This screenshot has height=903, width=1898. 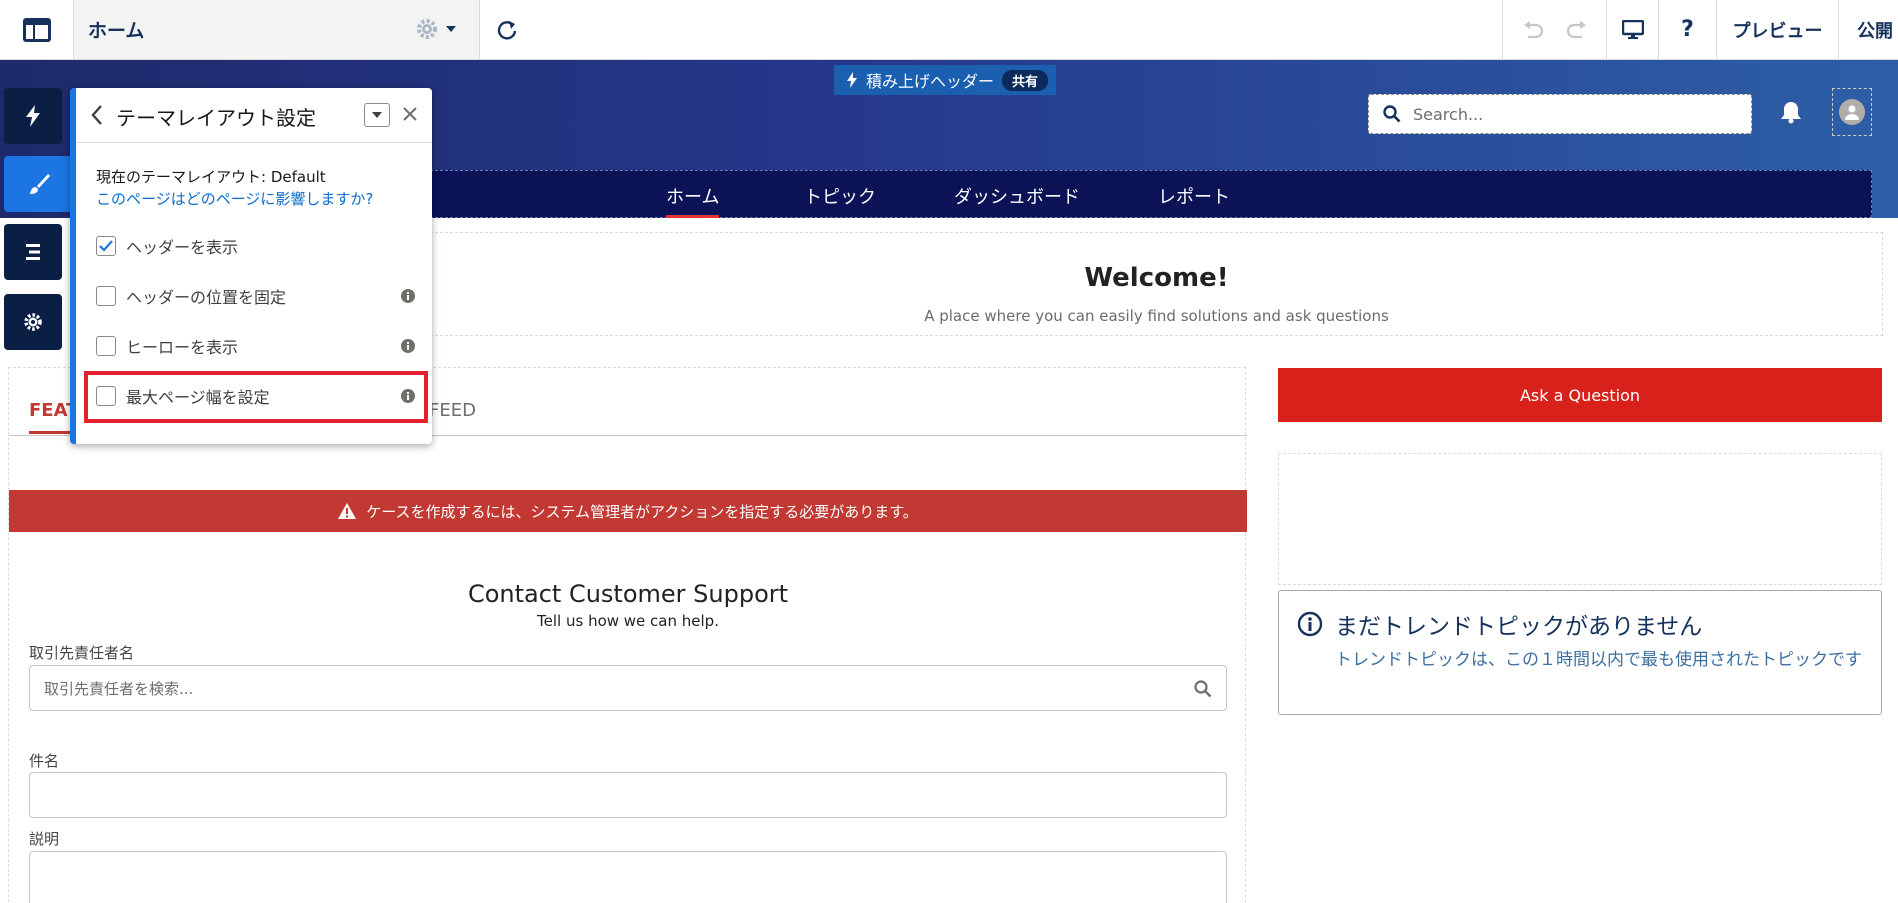 I want to click on redo-icon, so click(x=1577, y=30).